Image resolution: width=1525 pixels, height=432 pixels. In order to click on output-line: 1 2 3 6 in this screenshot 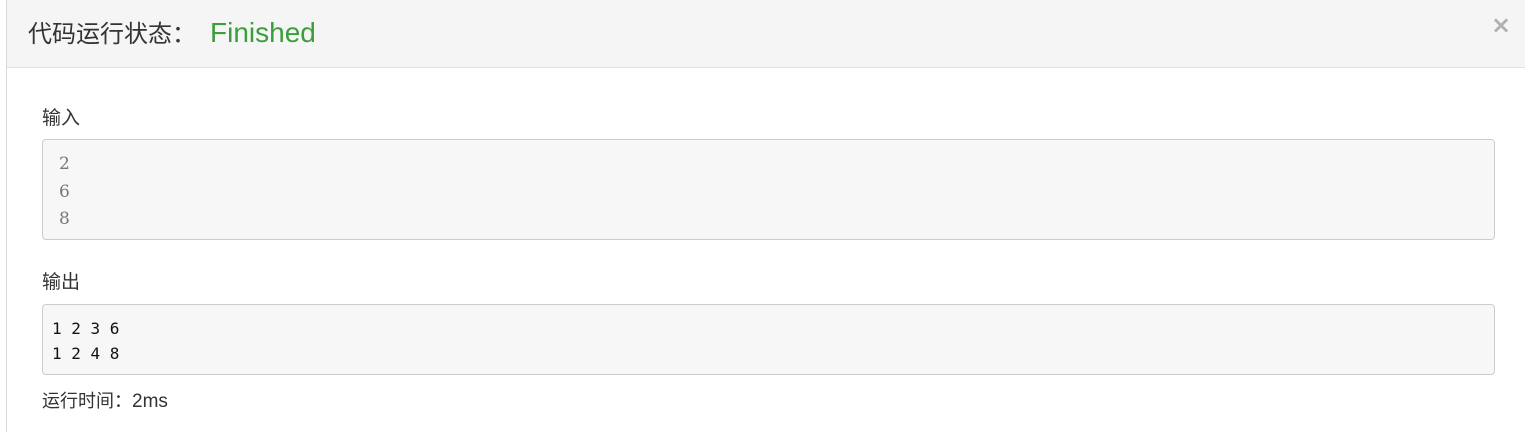, I will do `click(86, 328)`.